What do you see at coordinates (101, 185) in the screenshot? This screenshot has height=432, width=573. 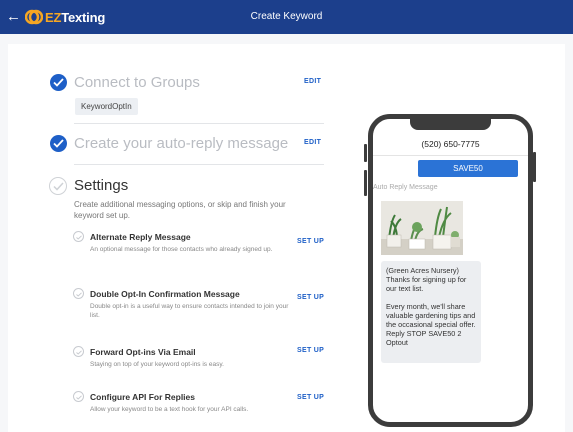 I see `settings-title: Settings` at bounding box center [101, 185].